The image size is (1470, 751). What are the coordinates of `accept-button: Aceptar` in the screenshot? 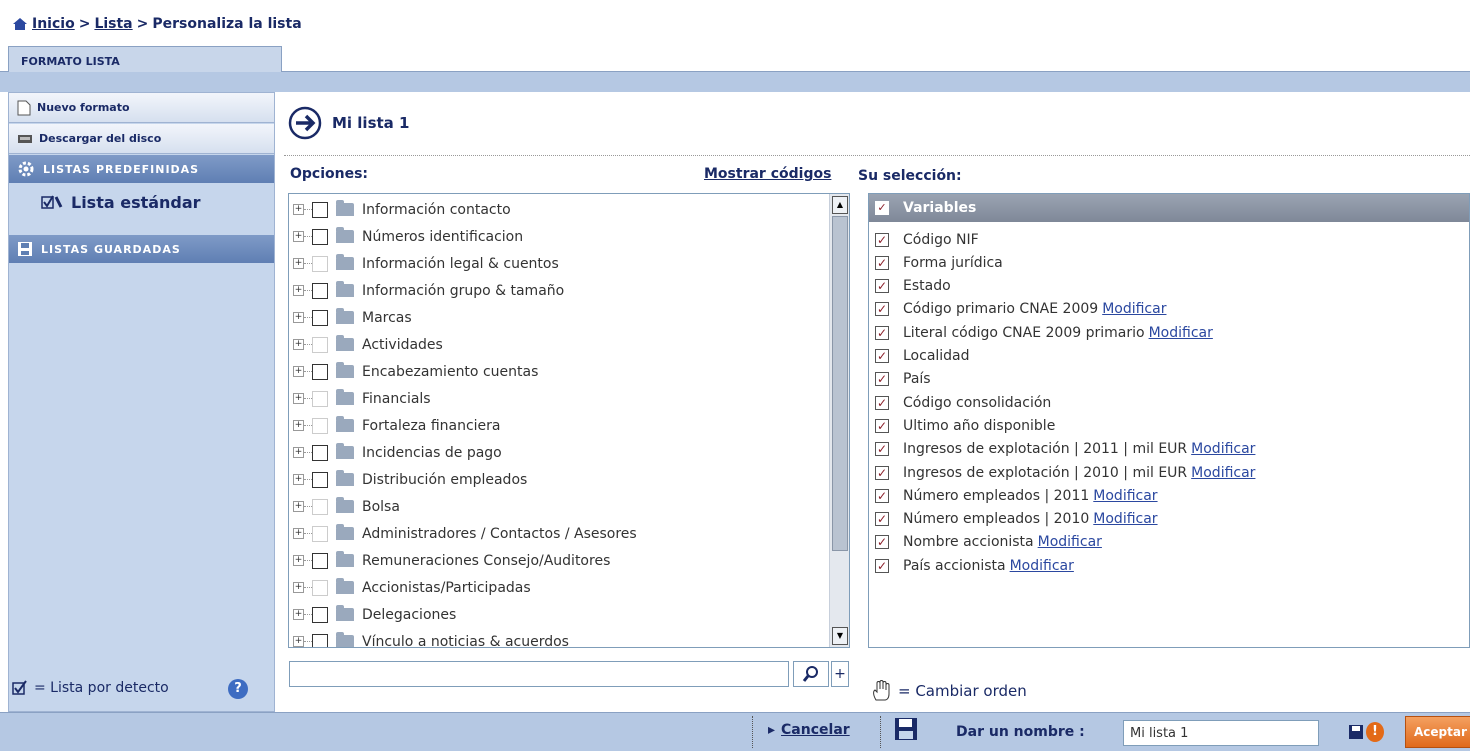 It's located at (1437, 732).